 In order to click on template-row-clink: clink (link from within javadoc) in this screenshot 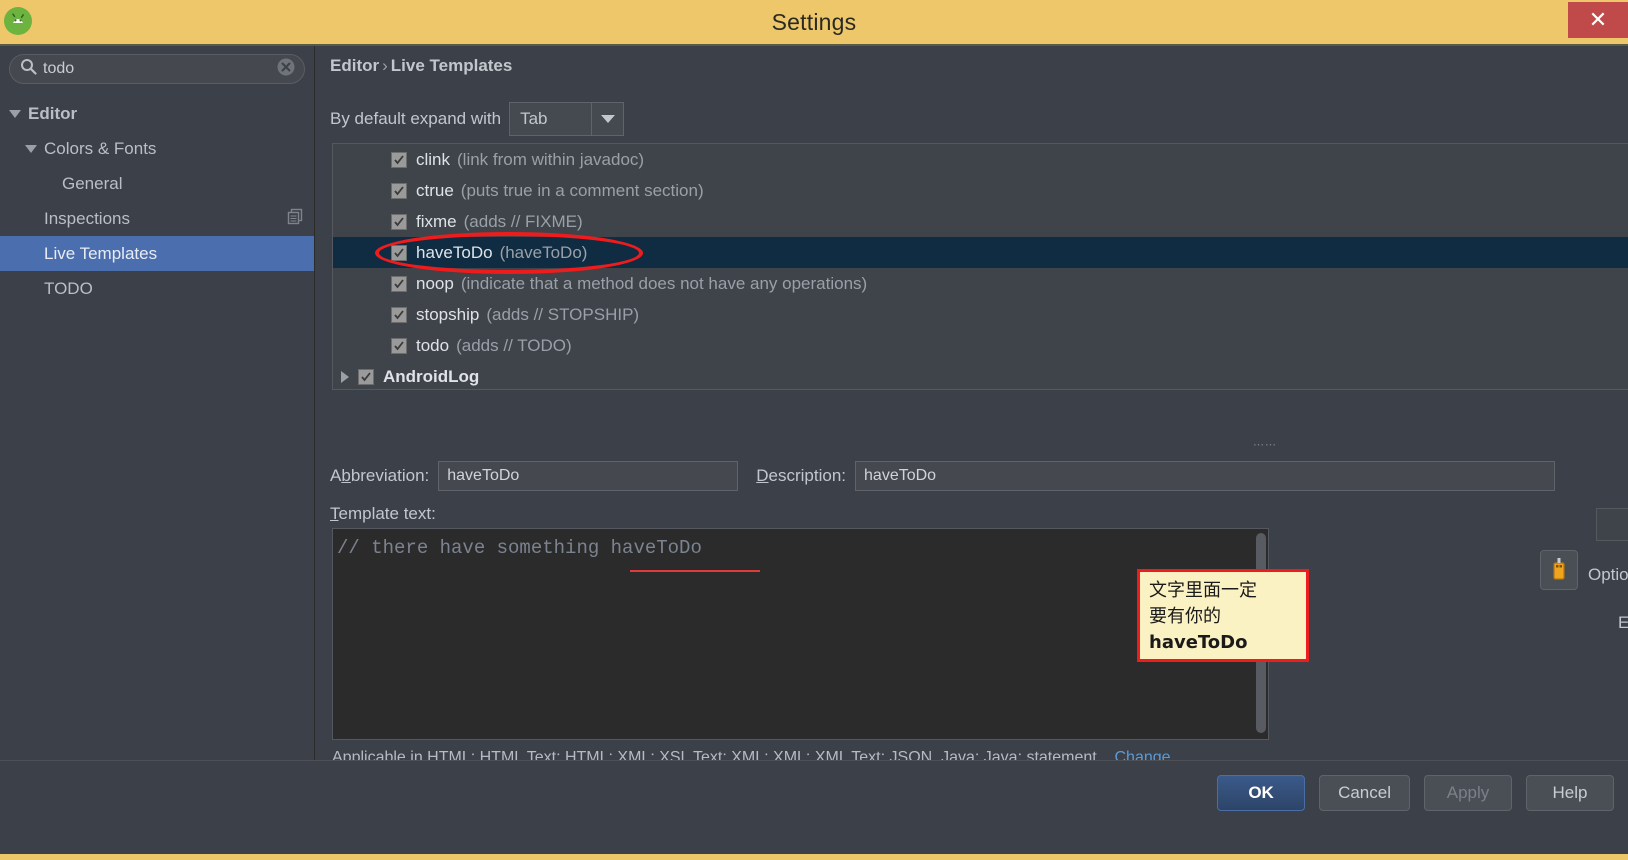, I will do `click(980, 159)`.